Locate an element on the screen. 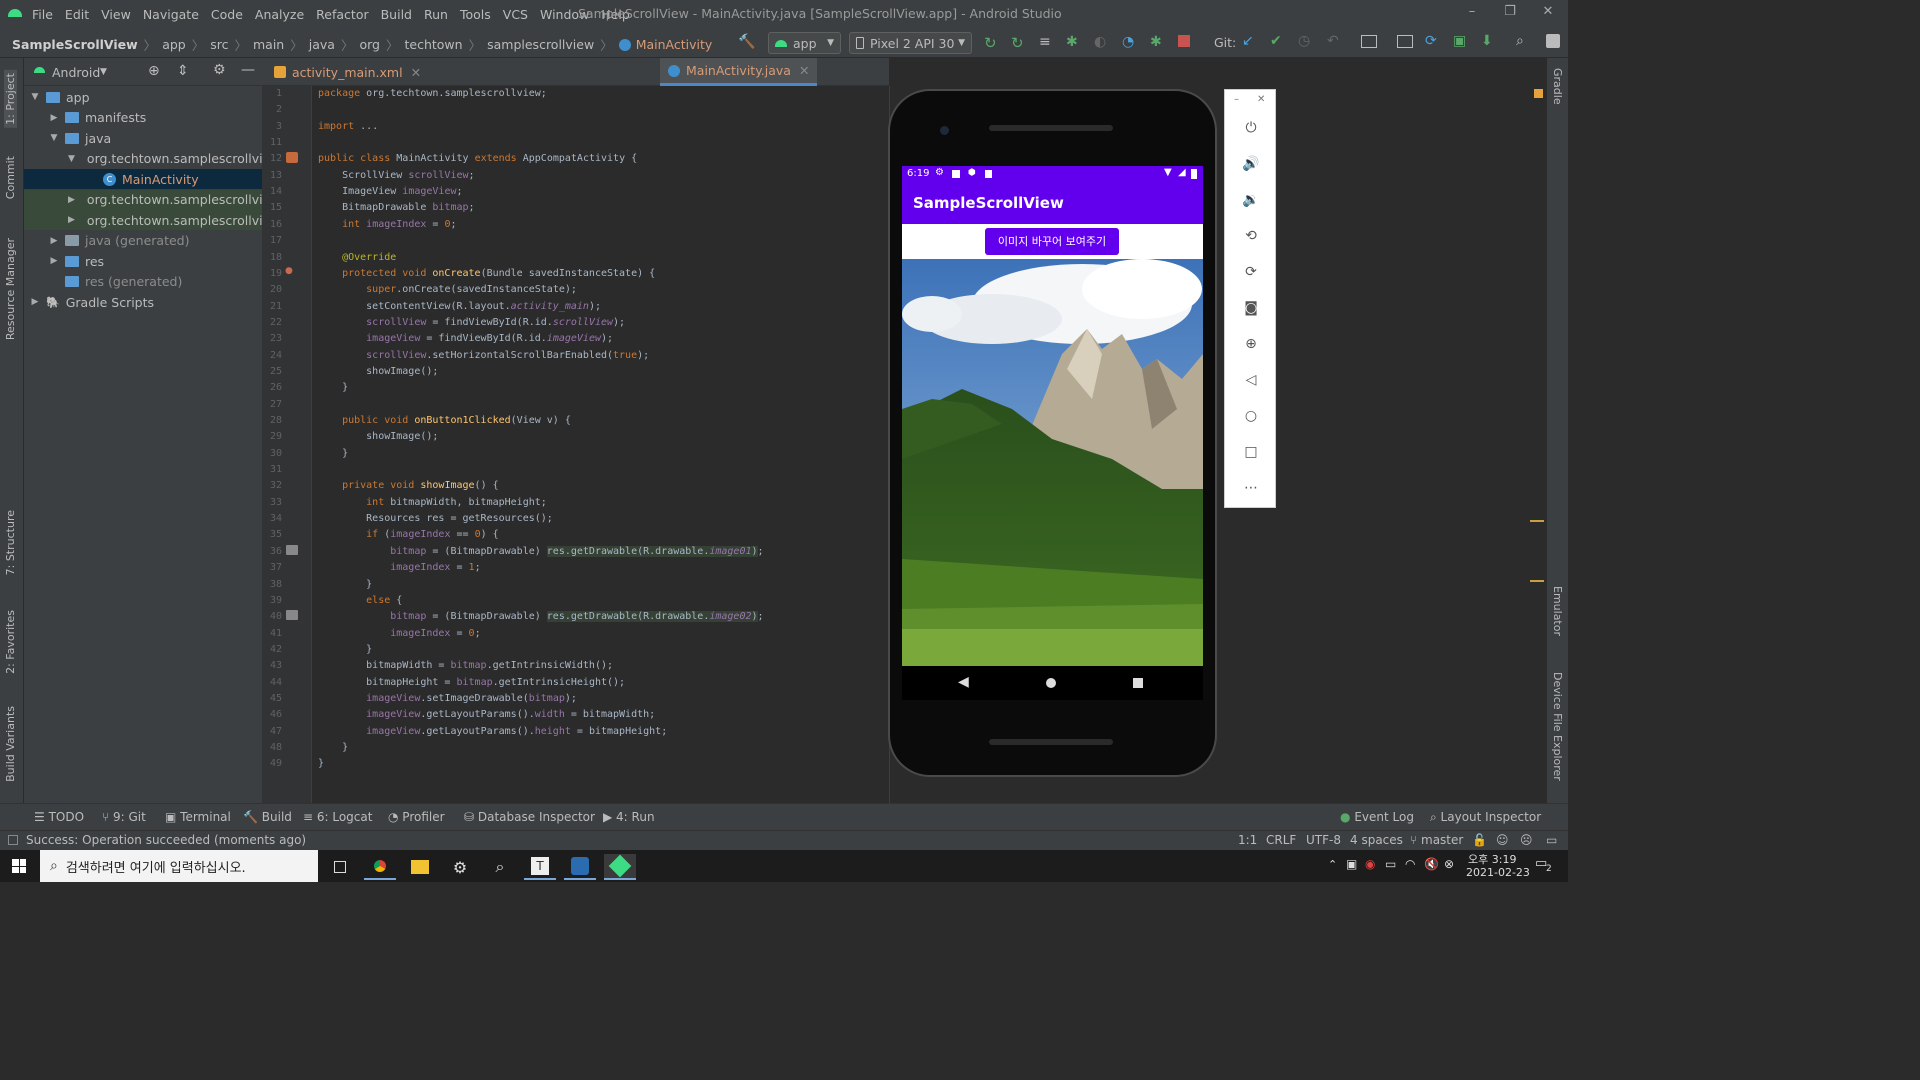 This screenshot has height=1080, width=1920. menu-build: Build is located at coordinates (396, 14).